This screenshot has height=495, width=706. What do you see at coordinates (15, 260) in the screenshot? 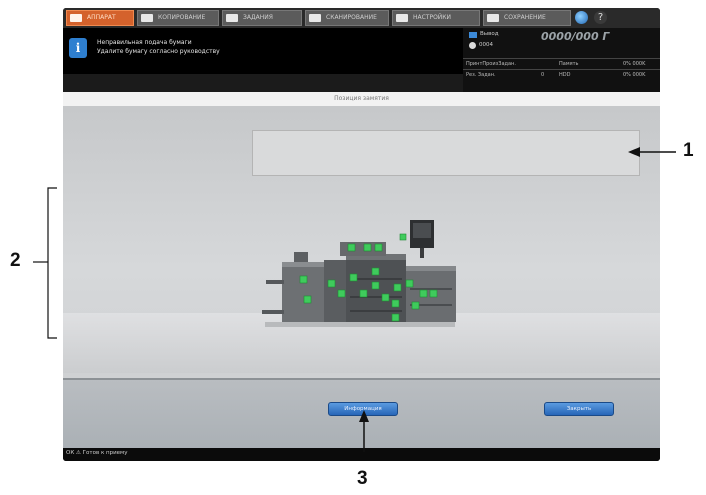
I see `callout-number-2: 2` at bounding box center [15, 260].